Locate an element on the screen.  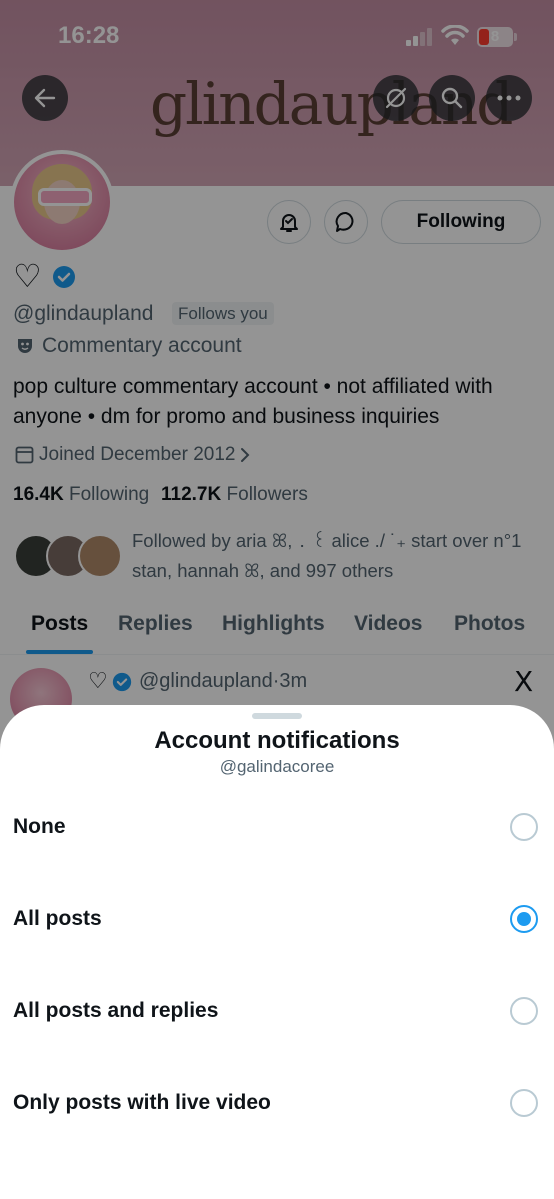
radio-button-selected is located at coordinates (524, 919).